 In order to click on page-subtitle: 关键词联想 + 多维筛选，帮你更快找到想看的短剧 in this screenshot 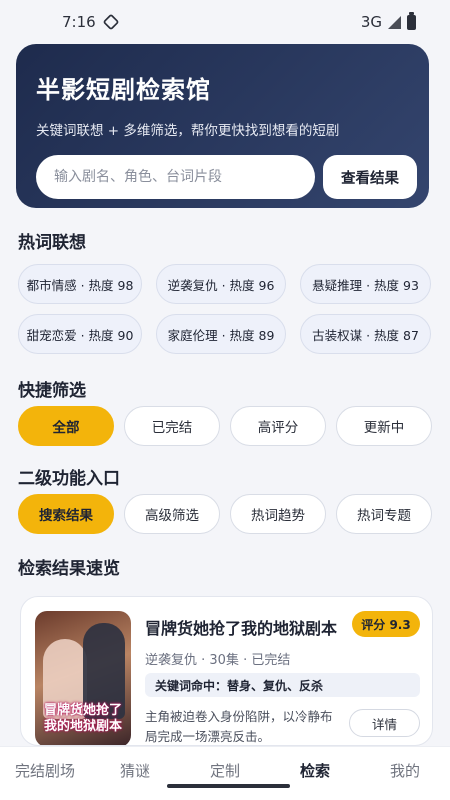, I will do `click(188, 131)`.